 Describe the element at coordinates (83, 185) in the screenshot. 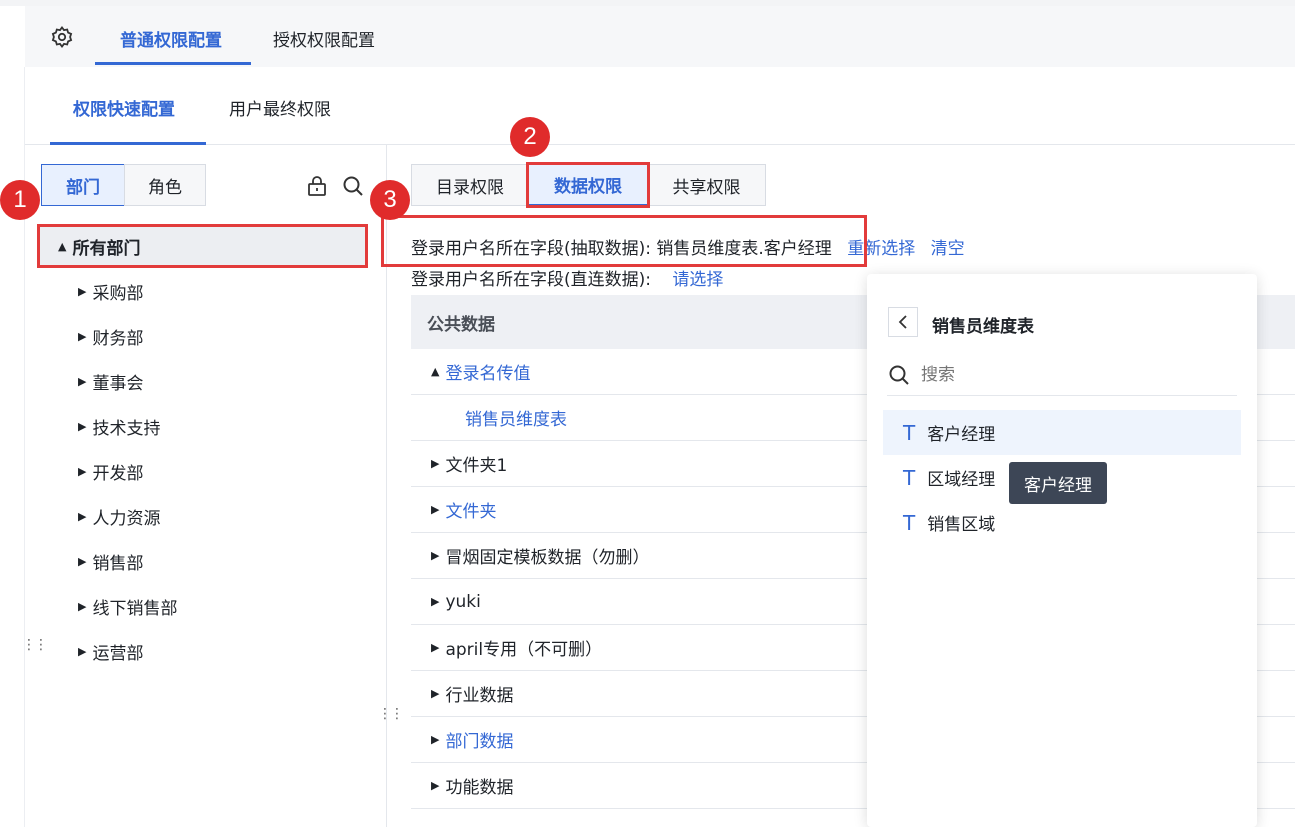

I see `segment-department: 部门` at that location.